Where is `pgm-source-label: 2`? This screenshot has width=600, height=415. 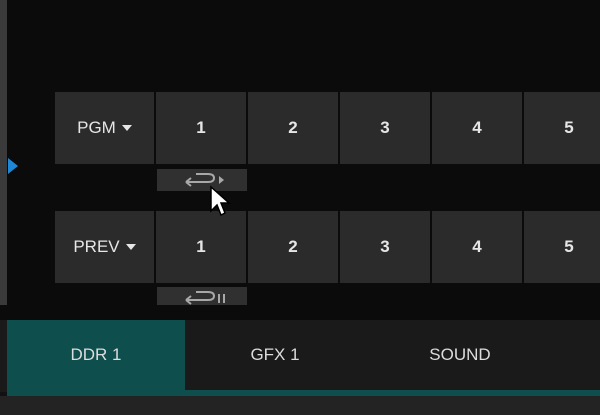 pgm-source-label: 2 is located at coordinates (293, 127).